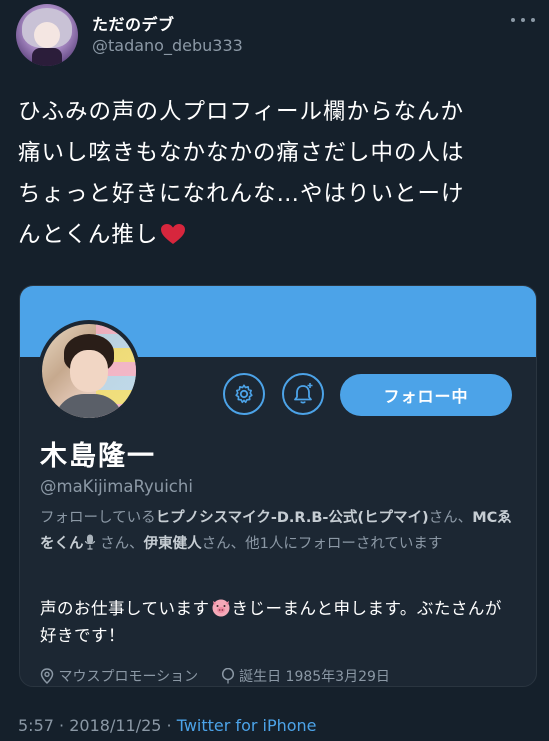  Describe the element at coordinates (115, 725) in the screenshot. I see `tweet-date: 2018/11/25` at that location.